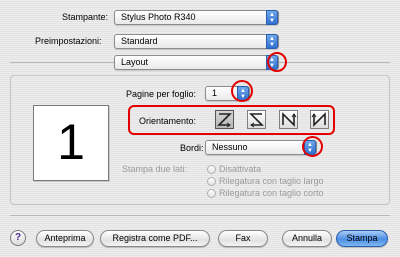  What do you see at coordinates (211, 169) in the screenshot?
I see `duplex-off-radio` at bounding box center [211, 169].